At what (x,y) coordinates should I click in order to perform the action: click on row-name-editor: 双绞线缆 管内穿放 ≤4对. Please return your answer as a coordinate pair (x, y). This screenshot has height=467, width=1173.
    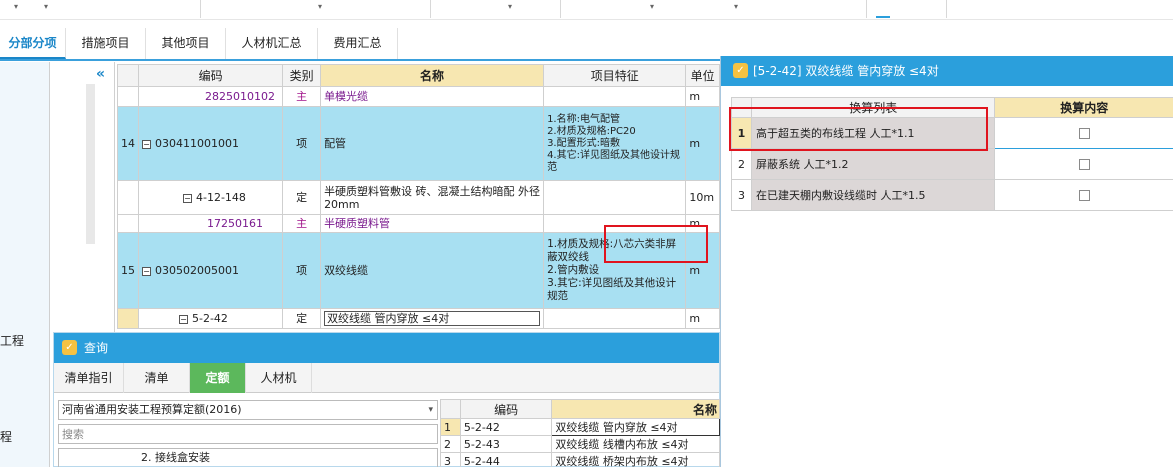
    Looking at the image, I should click on (432, 318).